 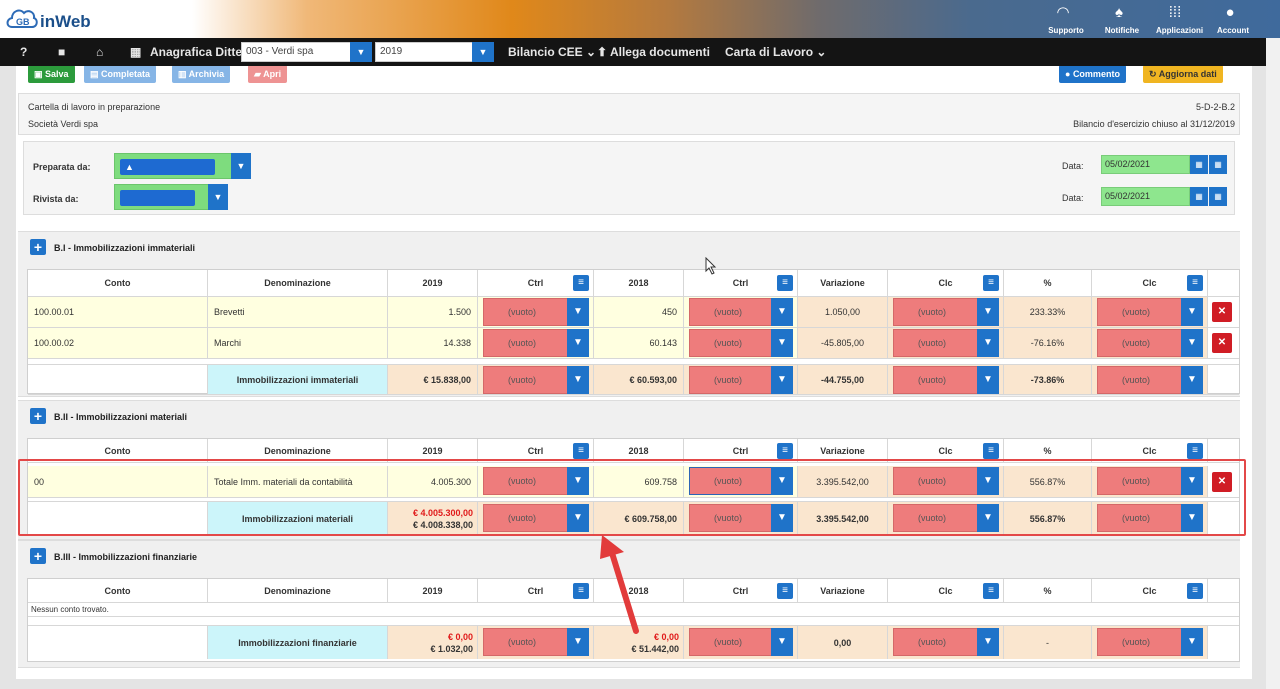 What do you see at coordinates (711, 266) in the screenshot?
I see `cursor-icon` at bounding box center [711, 266].